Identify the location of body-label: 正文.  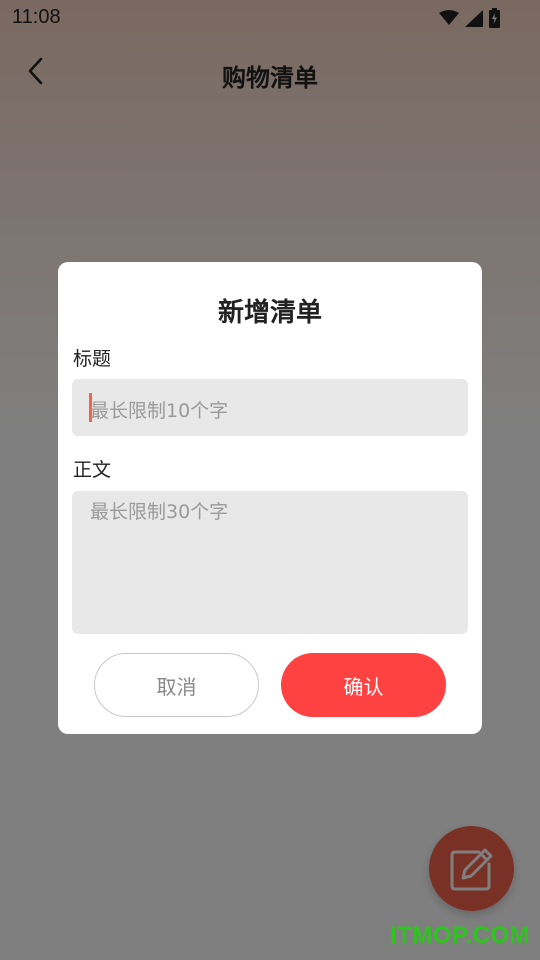
(92, 470).